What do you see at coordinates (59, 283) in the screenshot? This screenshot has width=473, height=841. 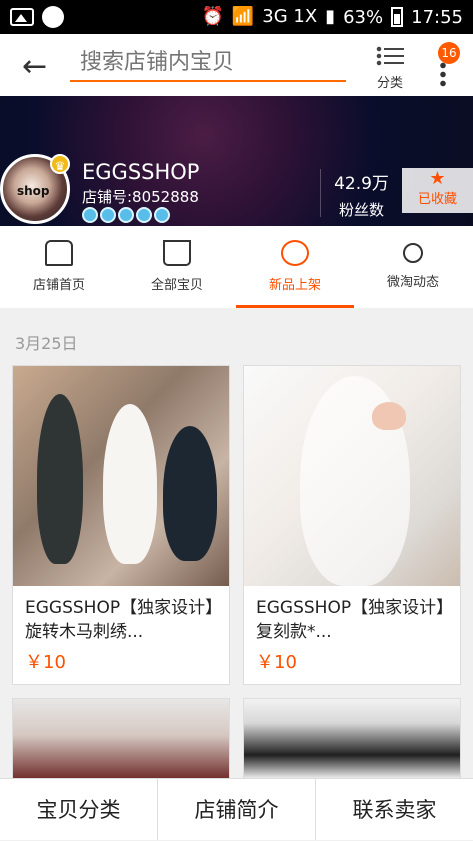 I see `tab-store-home-label: 店铺首页` at bounding box center [59, 283].